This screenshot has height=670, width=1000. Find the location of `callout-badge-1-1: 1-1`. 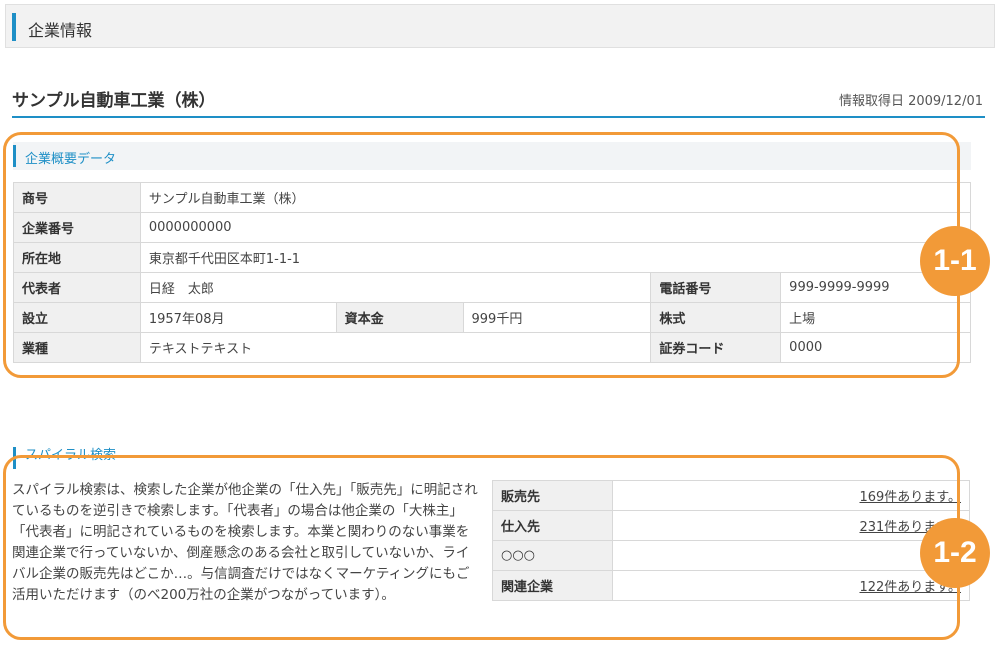

callout-badge-1-1: 1-1 is located at coordinates (955, 261).